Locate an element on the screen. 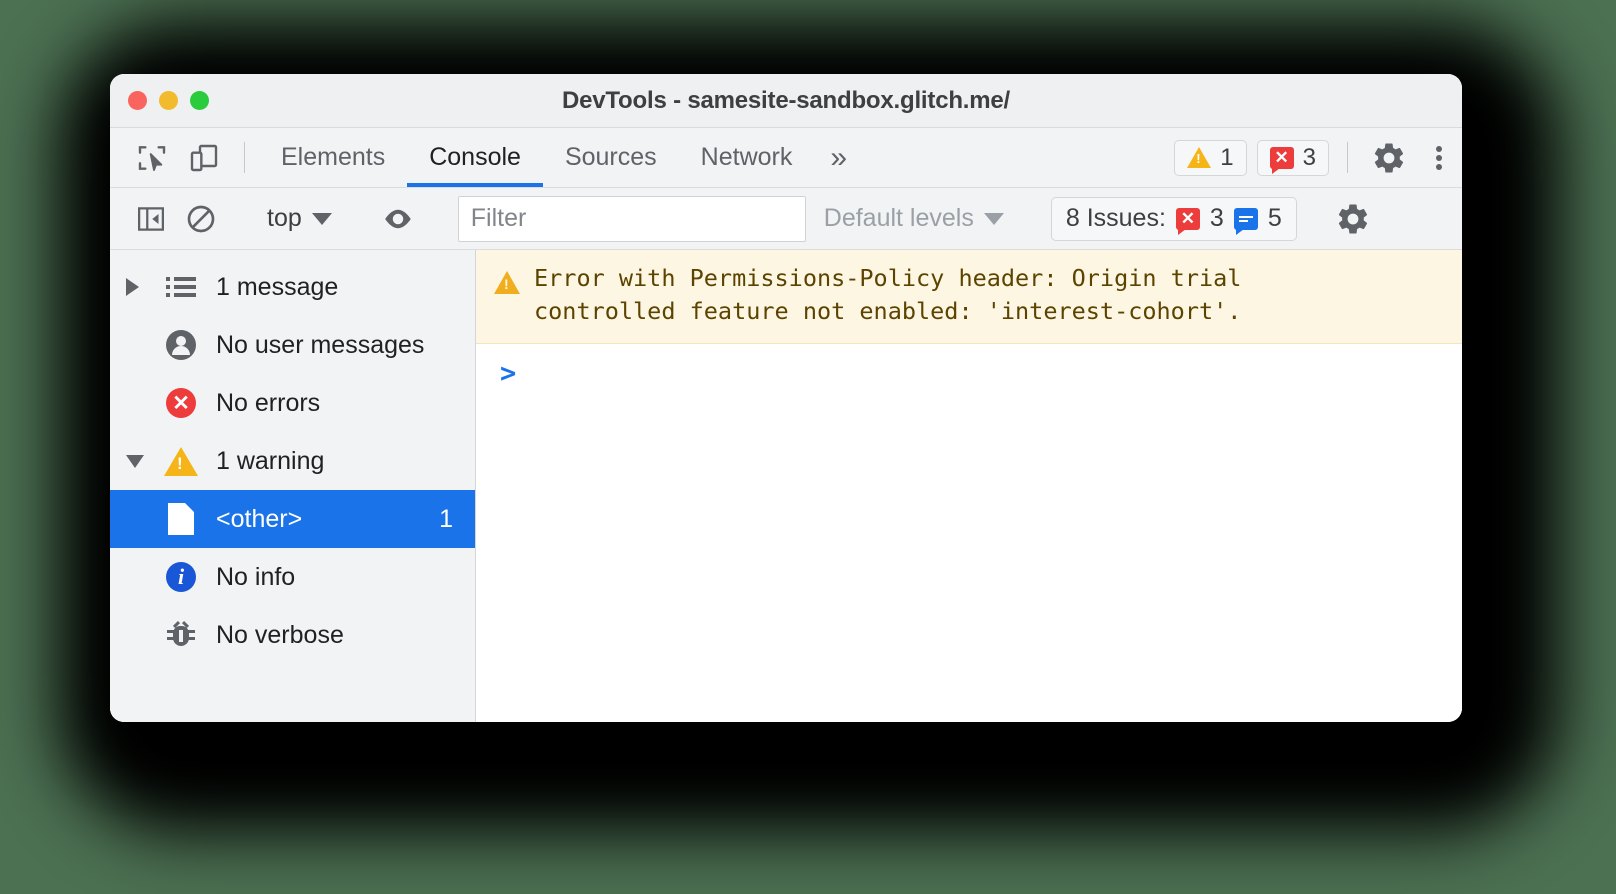  tab-sources: Sources is located at coordinates (611, 157).